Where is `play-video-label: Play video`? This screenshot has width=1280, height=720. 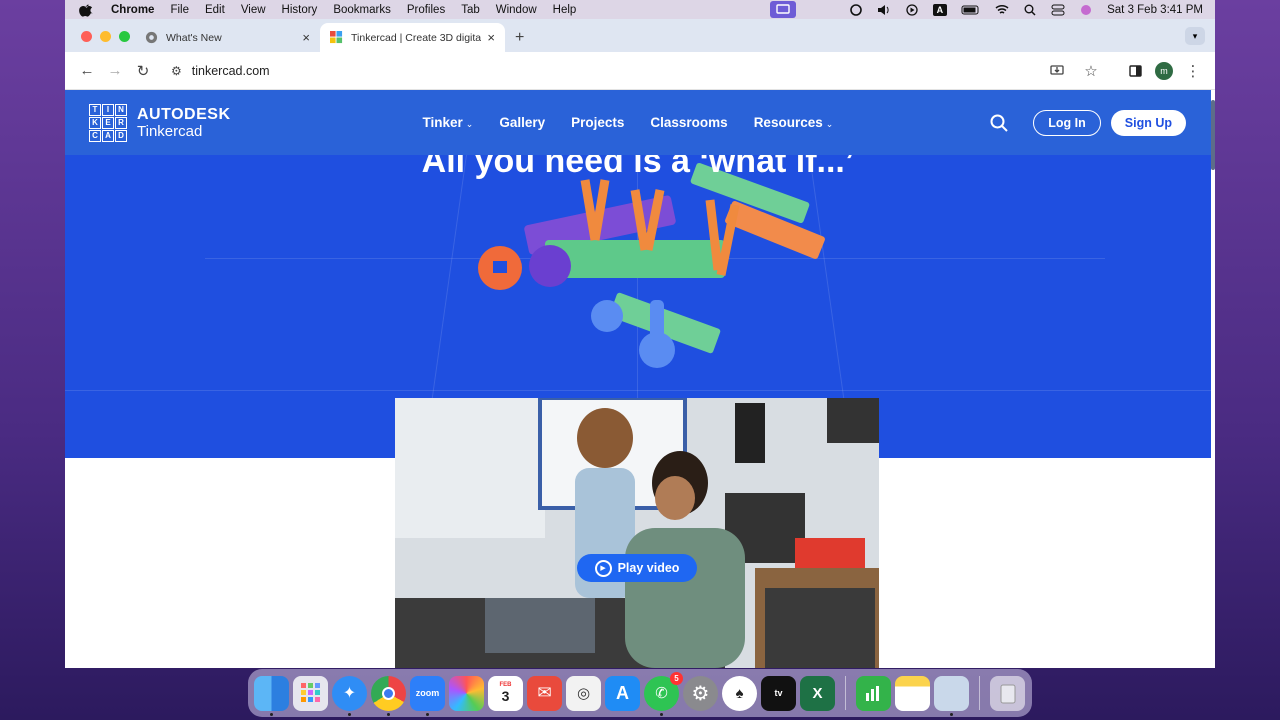 play-video-label: Play video is located at coordinates (648, 568).